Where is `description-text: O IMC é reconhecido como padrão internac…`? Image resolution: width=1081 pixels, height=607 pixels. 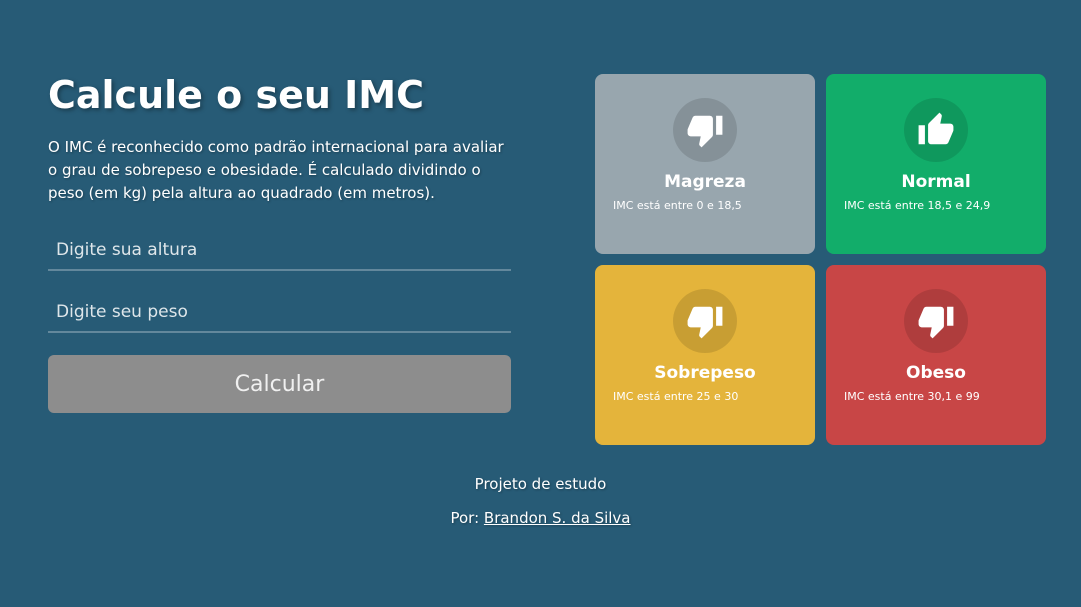
description-text: O IMC é reconhecido como padrão internac… is located at coordinates (276, 170).